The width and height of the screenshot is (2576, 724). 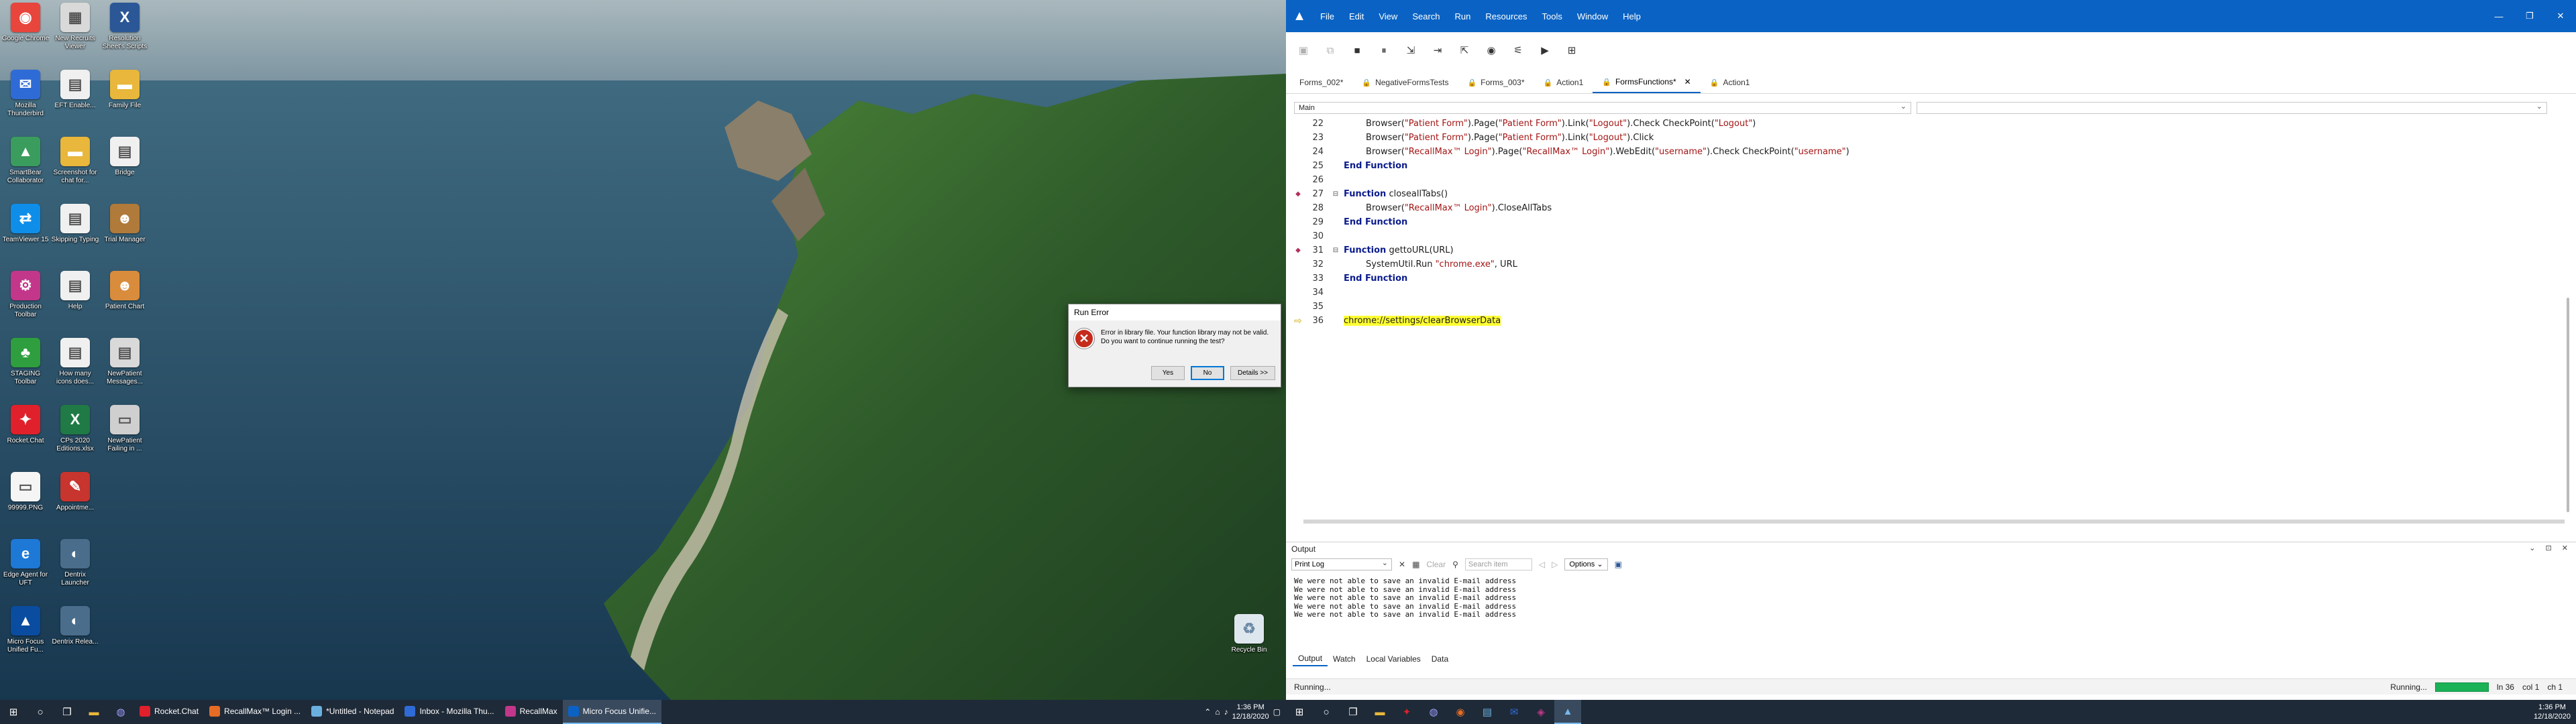 I want to click on clock: 1:36 PM 12/18/2020, so click(x=2552, y=712).